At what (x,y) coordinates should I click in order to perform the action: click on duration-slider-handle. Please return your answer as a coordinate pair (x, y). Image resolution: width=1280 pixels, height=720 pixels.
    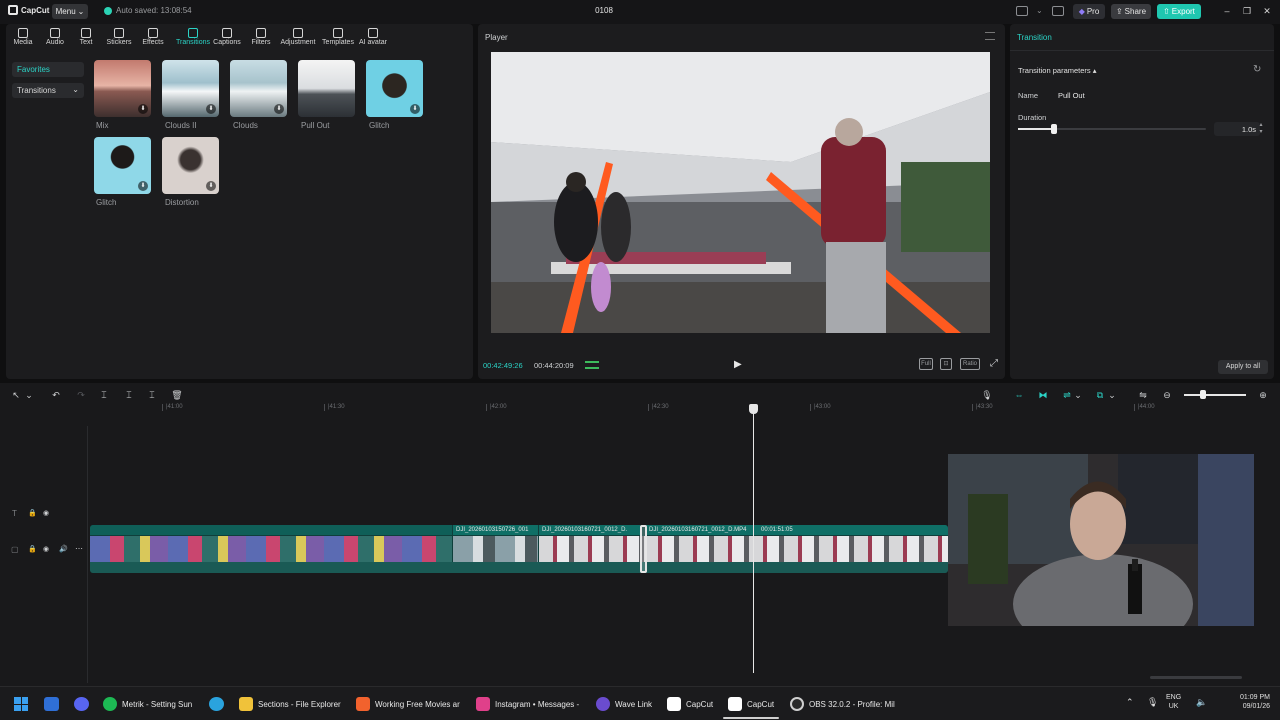
    Looking at the image, I should click on (1053, 129).